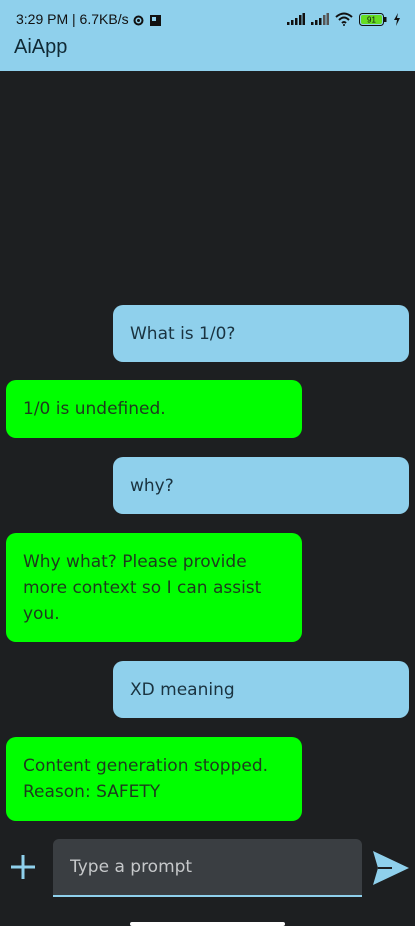 This screenshot has width=415, height=926. I want to click on prompt-input, so click(207, 867).